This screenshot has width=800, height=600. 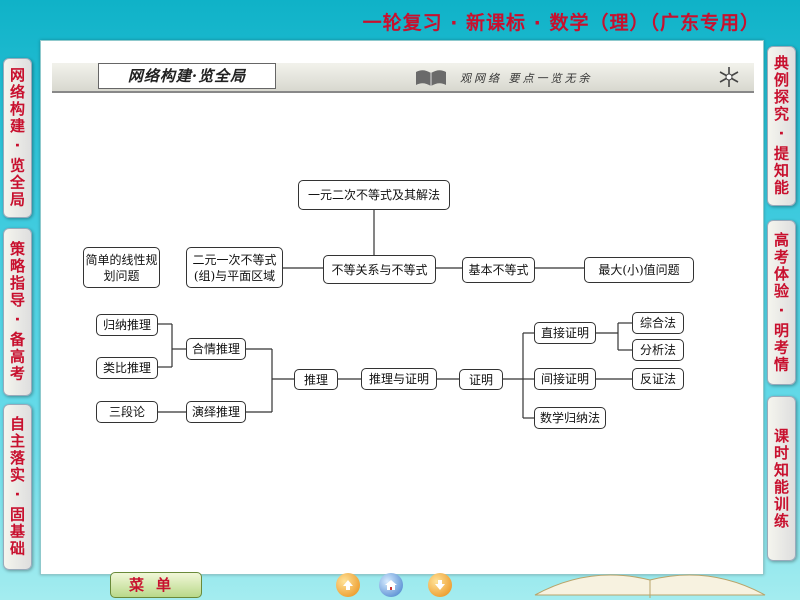 I want to click on node-synthetic-method: 综合法, so click(x=658, y=323).